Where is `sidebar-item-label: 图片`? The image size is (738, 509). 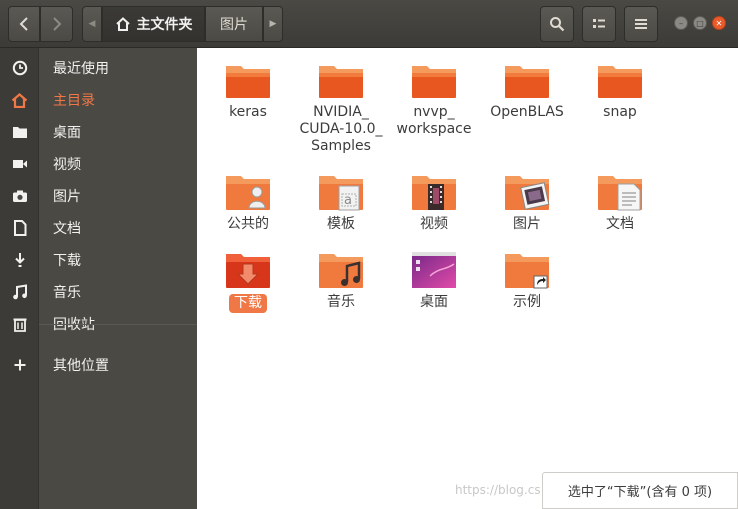 sidebar-item-label: 图片 is located at coordinates (67, 197).